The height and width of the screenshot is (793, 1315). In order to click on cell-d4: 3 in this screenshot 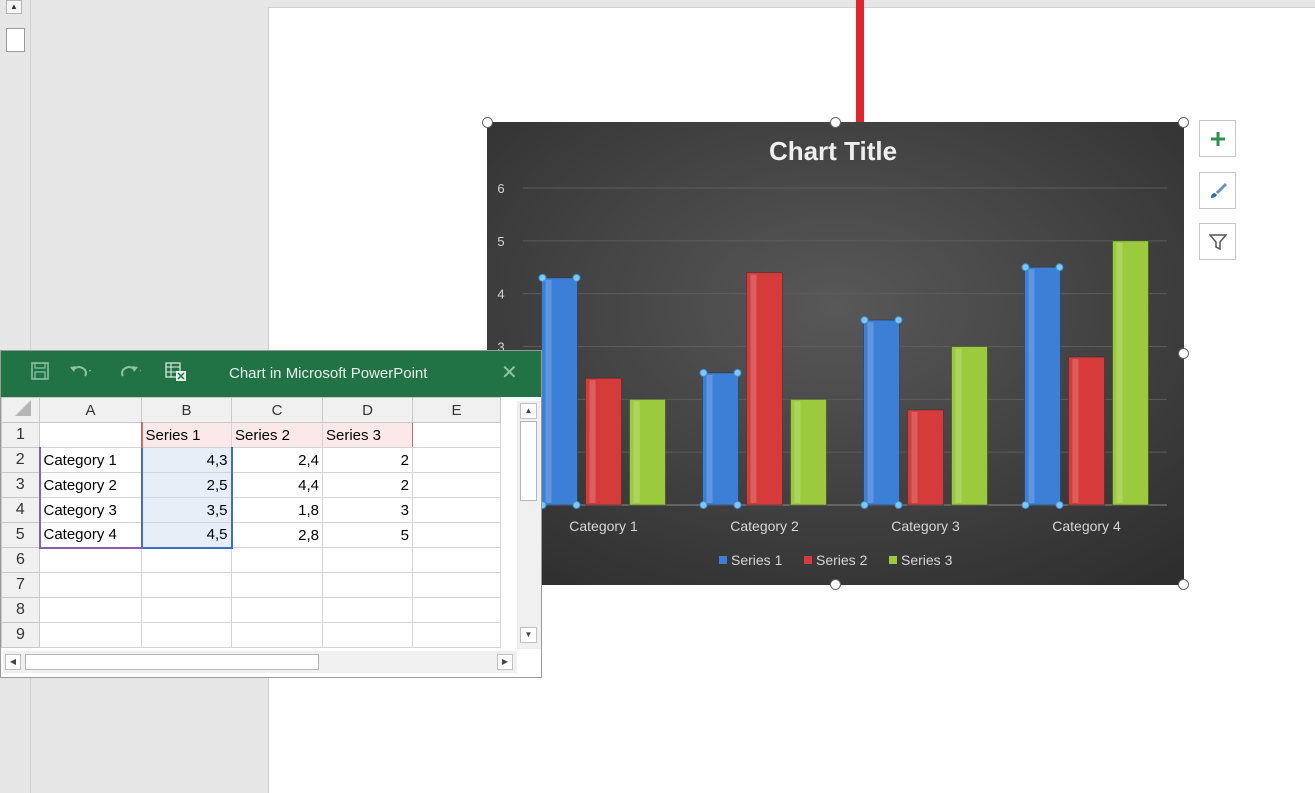, I will do `click(367, 510)`.